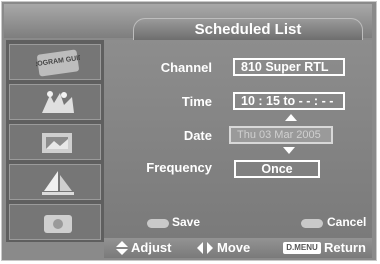  What do you see at coordinates (58, 102) in the screenshot?
I see `dancers-icon` at bounding box center [58, 102].